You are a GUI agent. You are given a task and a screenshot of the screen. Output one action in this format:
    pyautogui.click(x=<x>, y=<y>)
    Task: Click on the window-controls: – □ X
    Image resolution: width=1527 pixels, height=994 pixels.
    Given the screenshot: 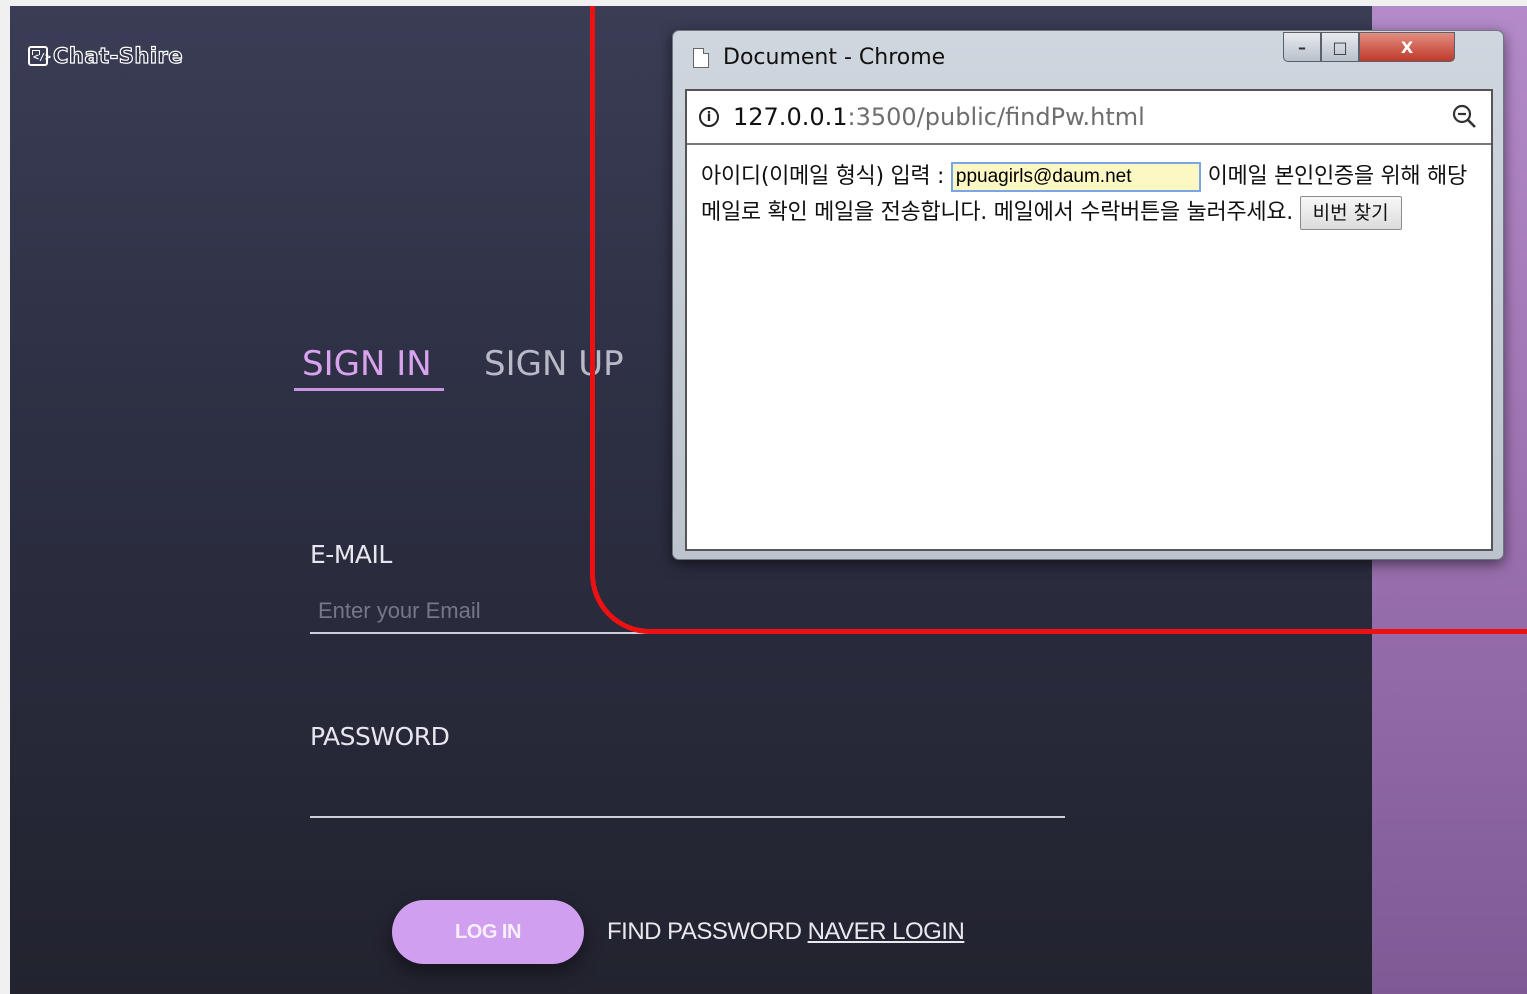 What is the action you would take?
    pyautogui.click(x=1369, y=47)
    